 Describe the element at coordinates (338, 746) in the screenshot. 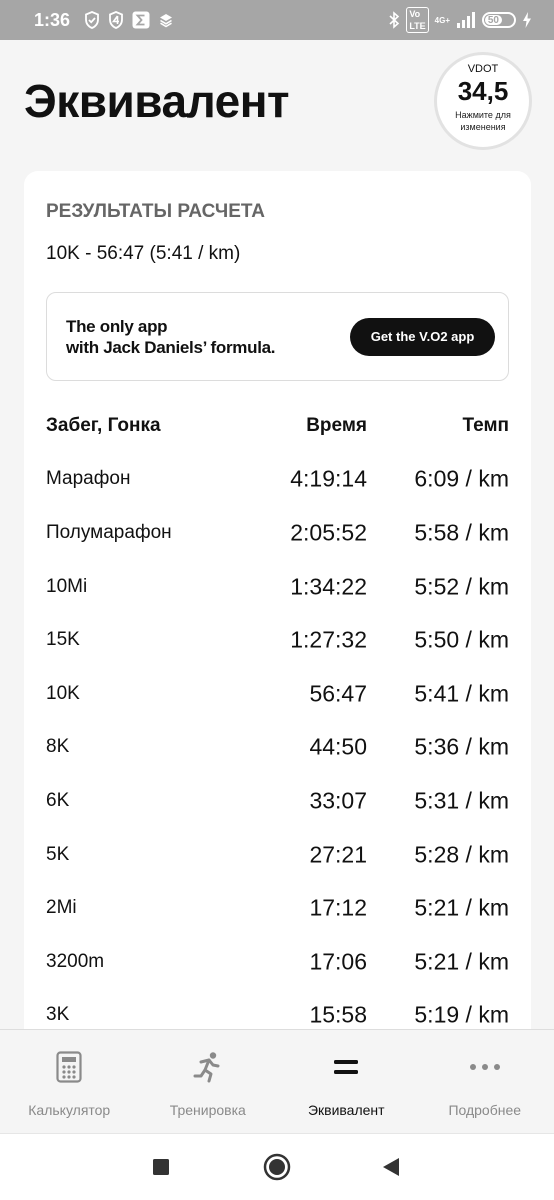

I see `race-time: 44:50` at that location.